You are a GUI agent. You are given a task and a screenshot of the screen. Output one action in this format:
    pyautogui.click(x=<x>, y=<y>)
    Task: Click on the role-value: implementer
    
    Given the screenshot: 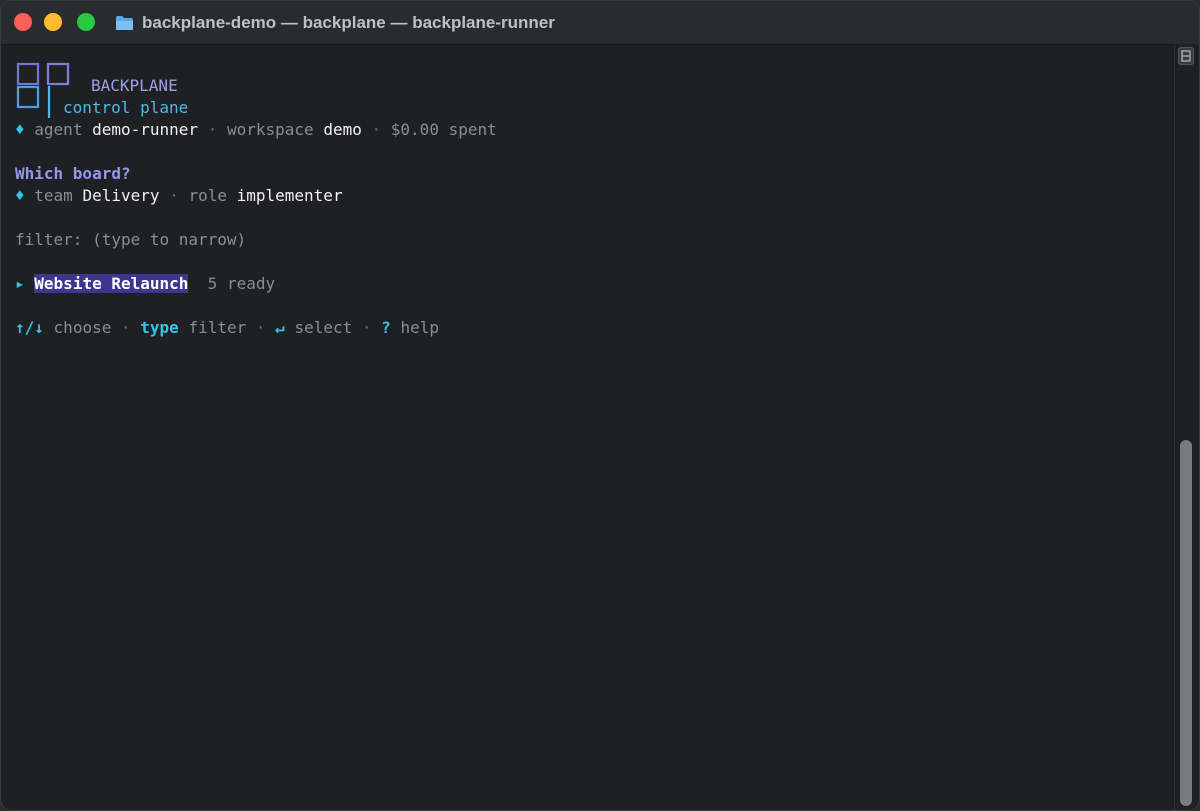 What is the action you would take?
    pyautogui.click(x=289, y=195)
    